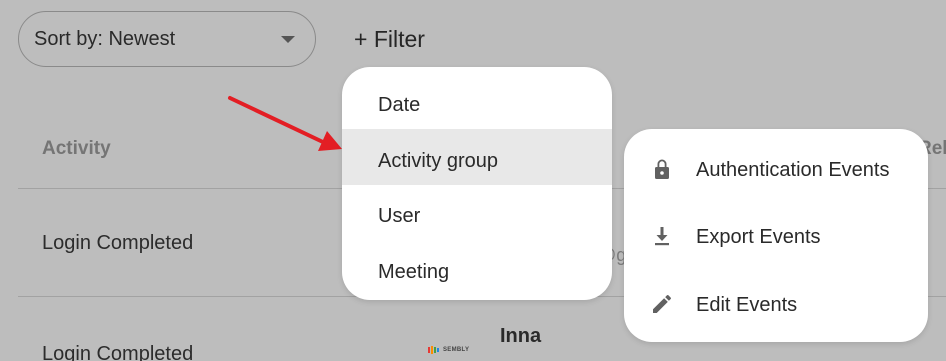  I want to click on pencil-icon, so click(662, 304).